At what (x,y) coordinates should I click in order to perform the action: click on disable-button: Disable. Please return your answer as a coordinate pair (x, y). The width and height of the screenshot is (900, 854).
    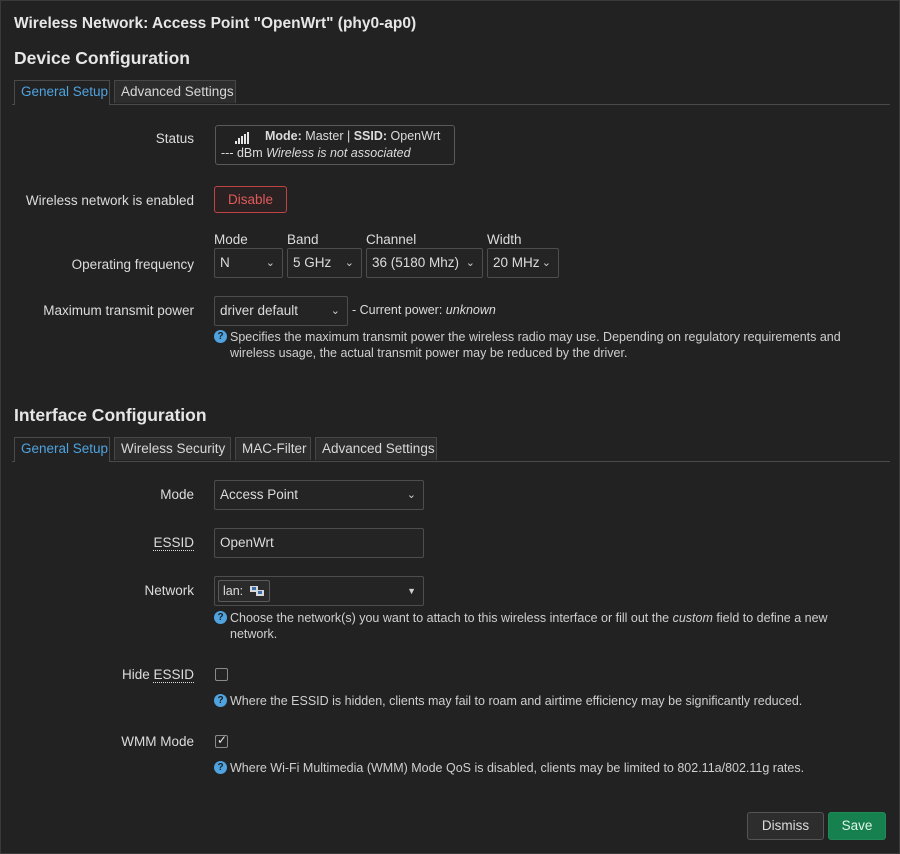
    Looking at the image, I should click on (250, 199).